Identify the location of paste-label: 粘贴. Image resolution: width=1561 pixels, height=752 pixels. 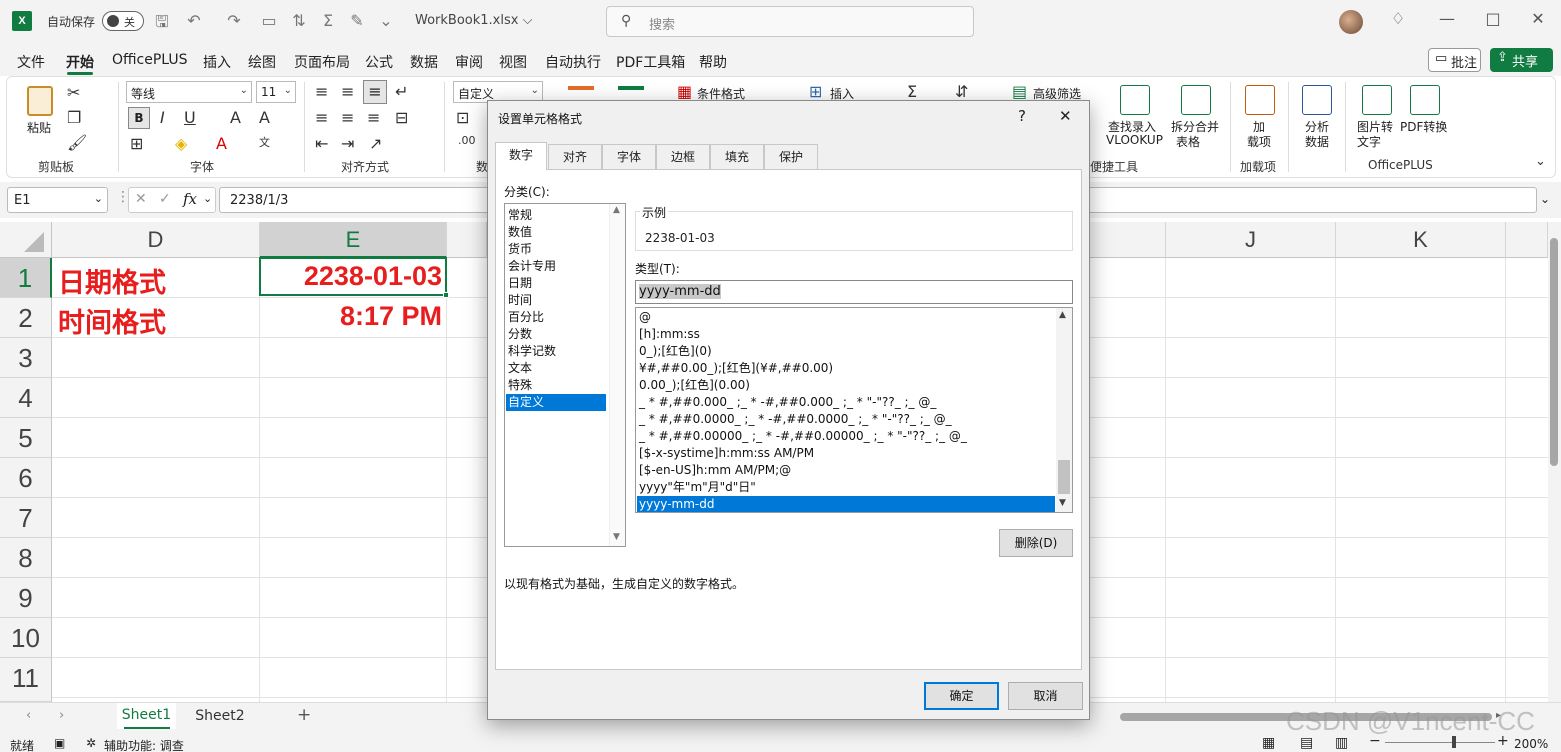
(39, 127).